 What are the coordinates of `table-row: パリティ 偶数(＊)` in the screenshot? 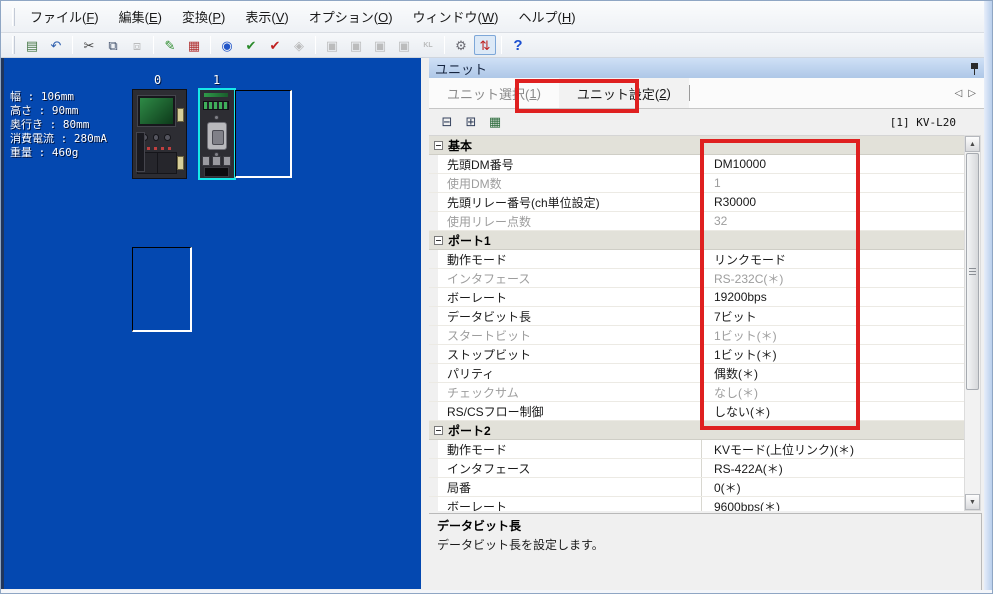 It's located at (696, 373).